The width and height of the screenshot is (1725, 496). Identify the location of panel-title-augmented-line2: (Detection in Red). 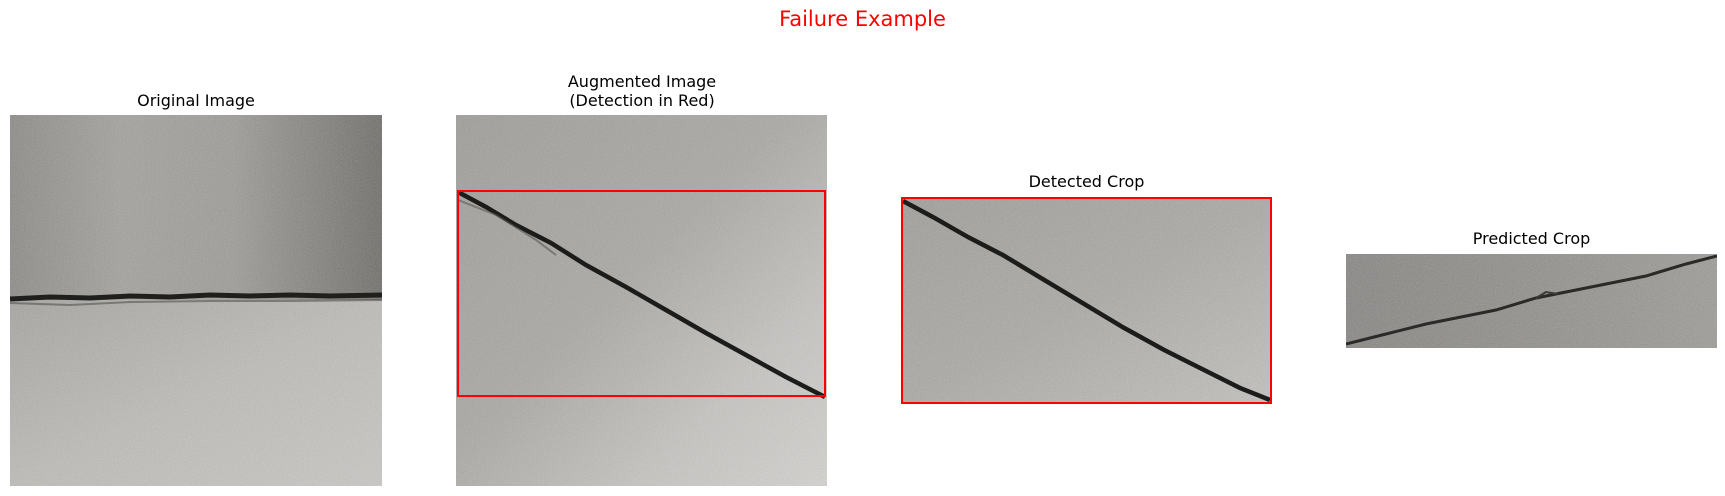
(642, 100).